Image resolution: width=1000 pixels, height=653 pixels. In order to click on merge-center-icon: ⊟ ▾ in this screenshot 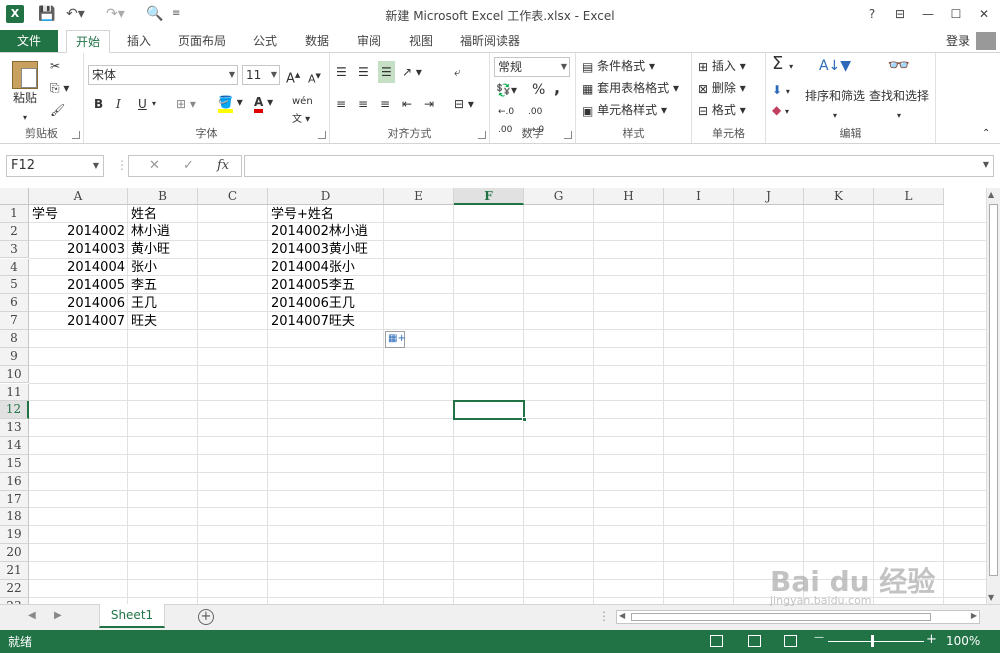, I will do `click(464, 104)`.